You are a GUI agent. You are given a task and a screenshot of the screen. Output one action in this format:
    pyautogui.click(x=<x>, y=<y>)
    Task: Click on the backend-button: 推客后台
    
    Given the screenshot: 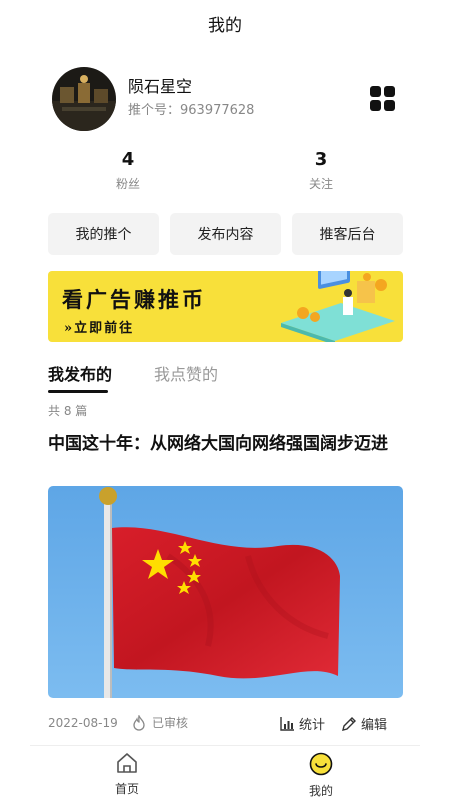 What is the action you would take?
    pyautogui.click(x=347, y=234)
    